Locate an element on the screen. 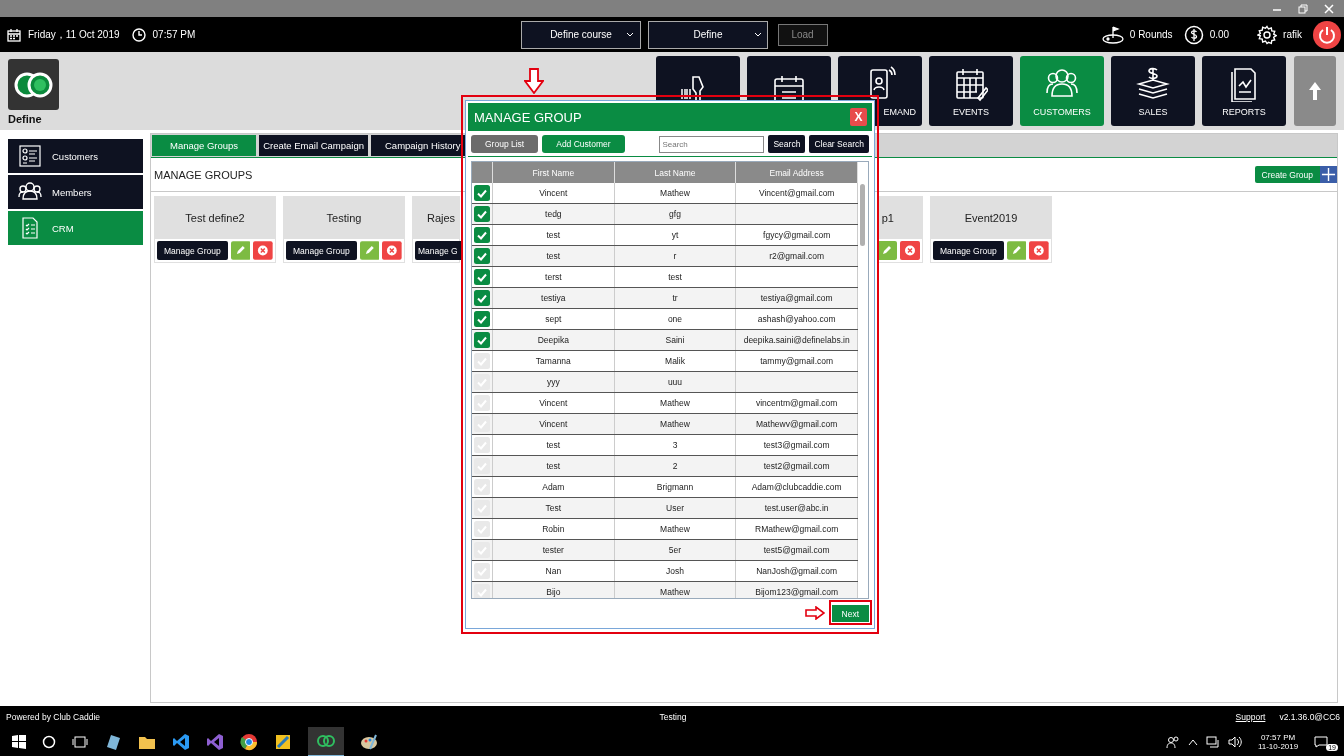 Image resolution: width=1344 pixels, height=756 pixels. sidebar-item: CRM is located at coordinates (75, 228).